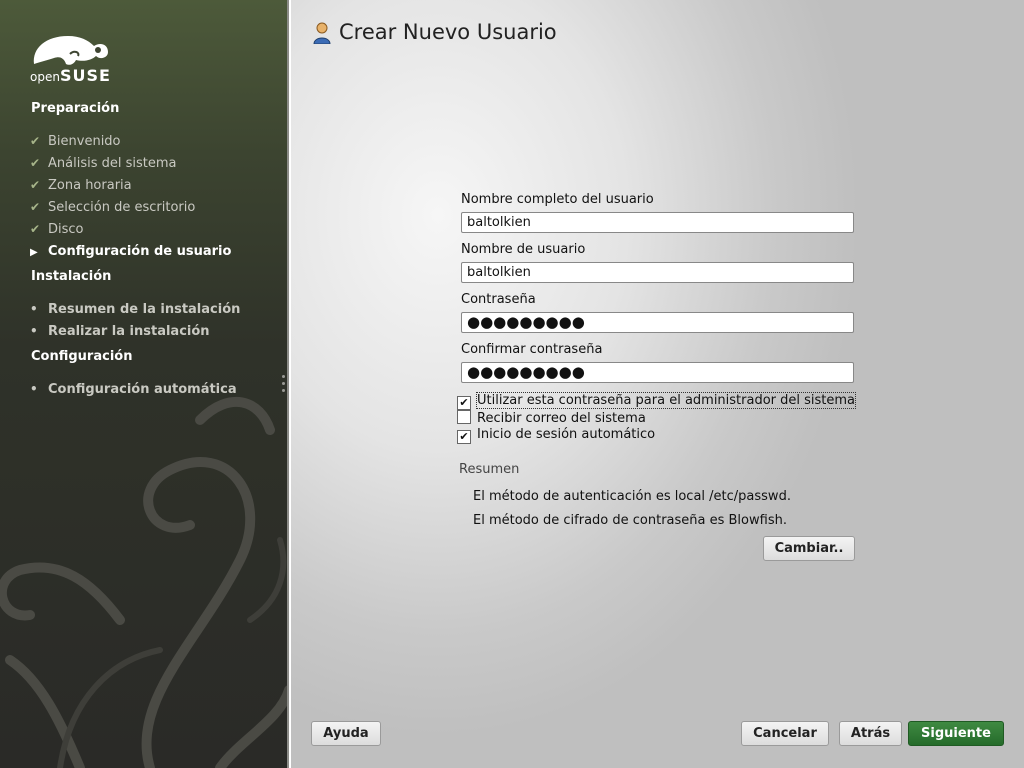  Describe the element at coordinates (57, 229) in the screenshot. I see `step-disco: ✔ Disco` at that location.